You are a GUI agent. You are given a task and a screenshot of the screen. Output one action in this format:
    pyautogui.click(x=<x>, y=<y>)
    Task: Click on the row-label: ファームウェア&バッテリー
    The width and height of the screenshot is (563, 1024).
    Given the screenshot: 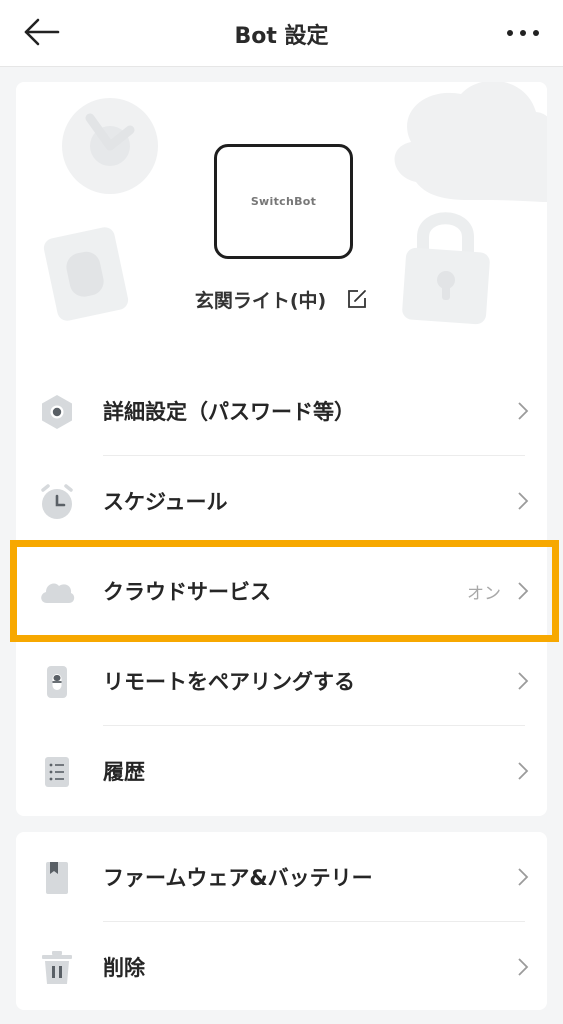 What is the action you would take?
    pyautogui.click(x=238, y=878)
    